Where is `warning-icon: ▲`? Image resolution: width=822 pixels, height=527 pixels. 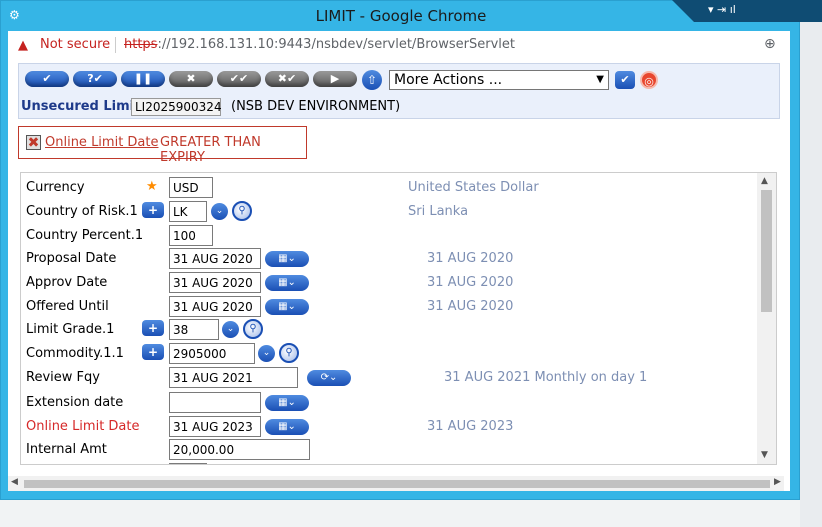
warning-icon: ▲ is located at coordinates (23, 45).